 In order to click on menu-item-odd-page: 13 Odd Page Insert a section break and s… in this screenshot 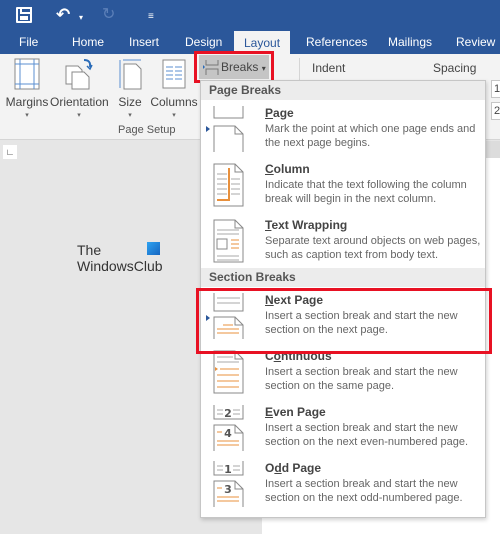, I will do `click(343, 483)`.